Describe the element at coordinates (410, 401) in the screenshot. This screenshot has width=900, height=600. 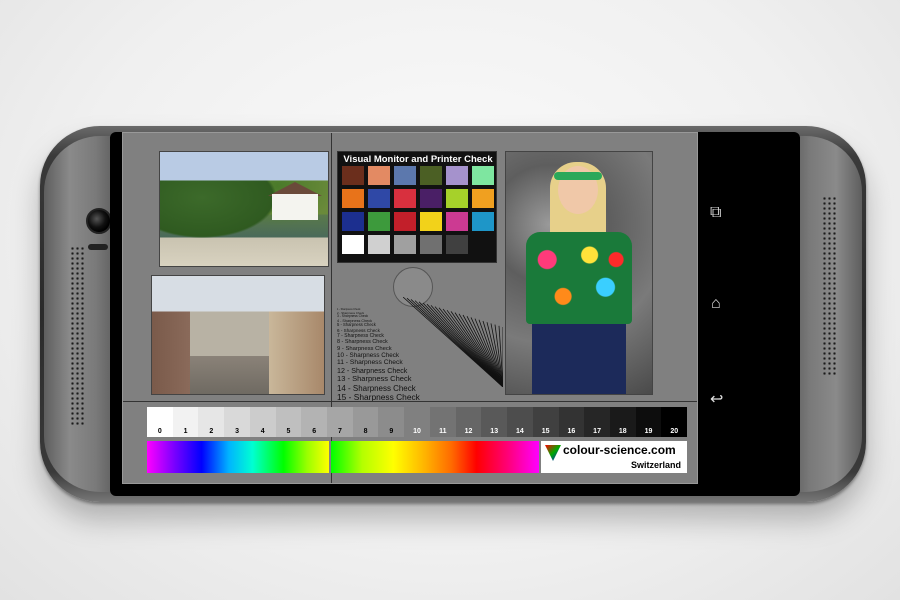
I see `crosshair-horizontal` at that location.